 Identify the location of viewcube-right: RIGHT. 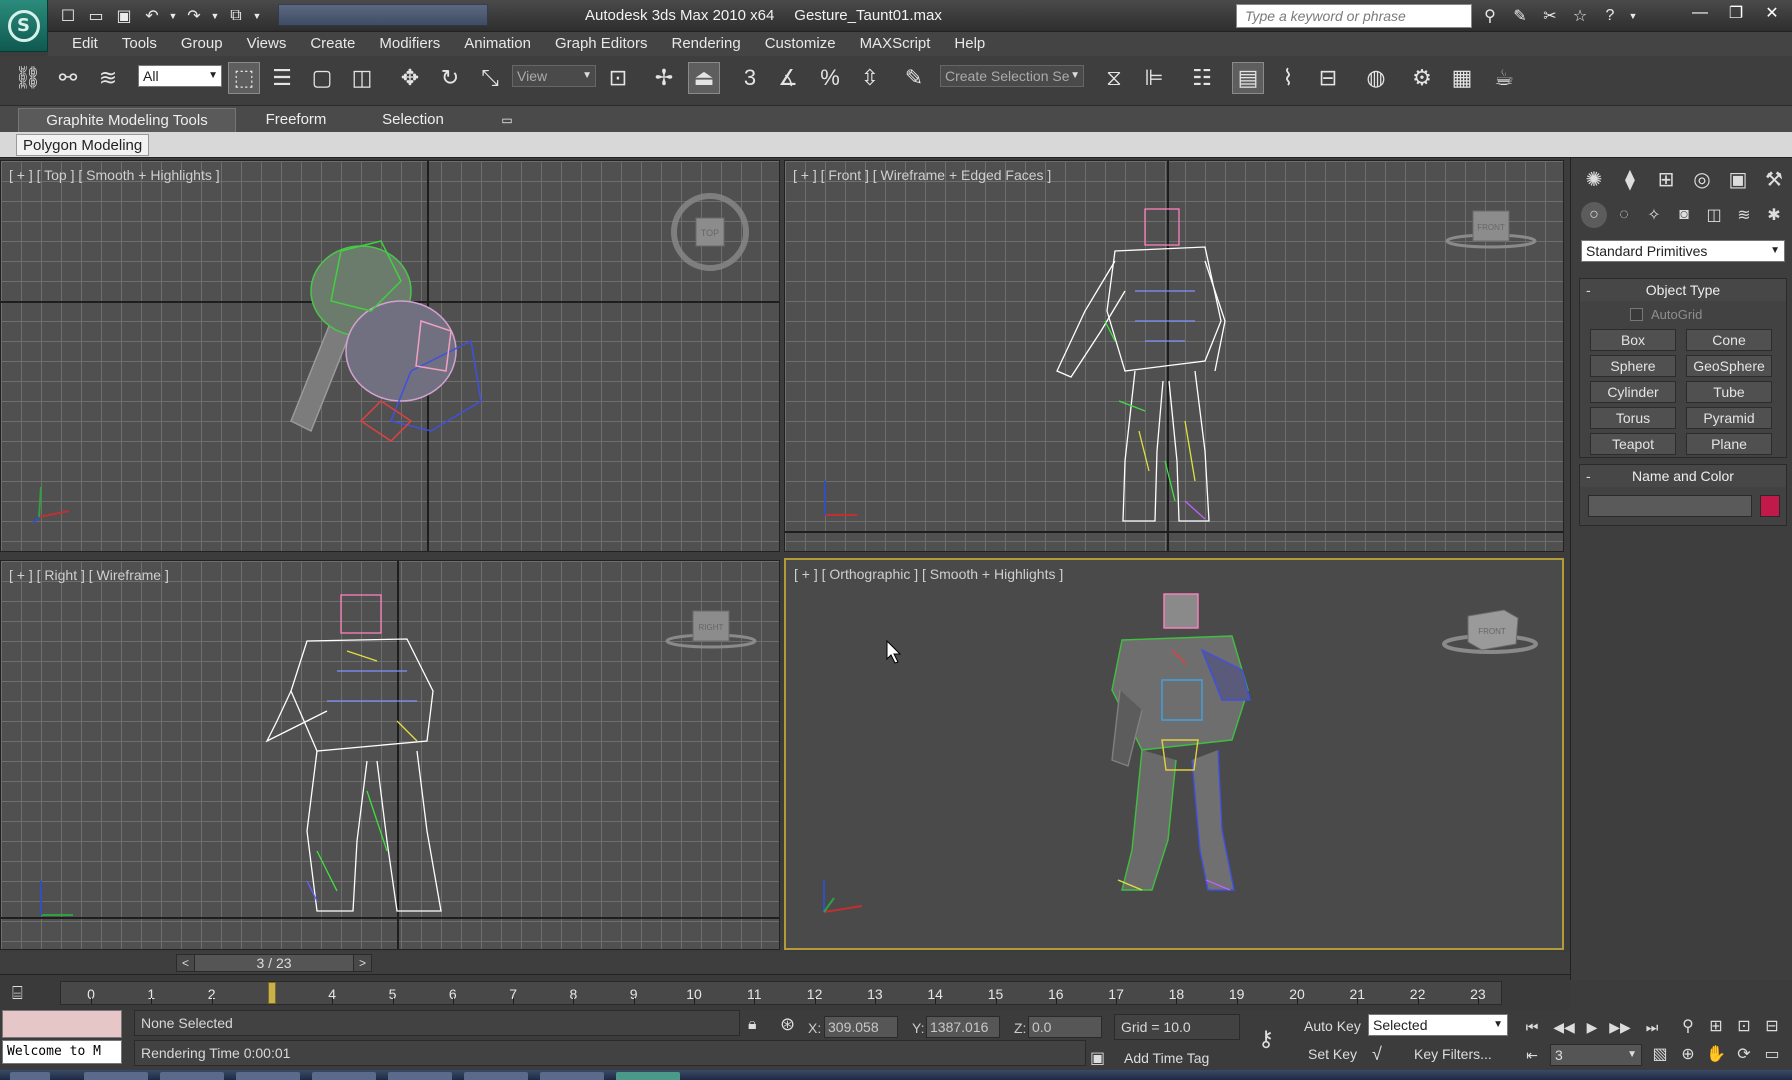
(711, 630).